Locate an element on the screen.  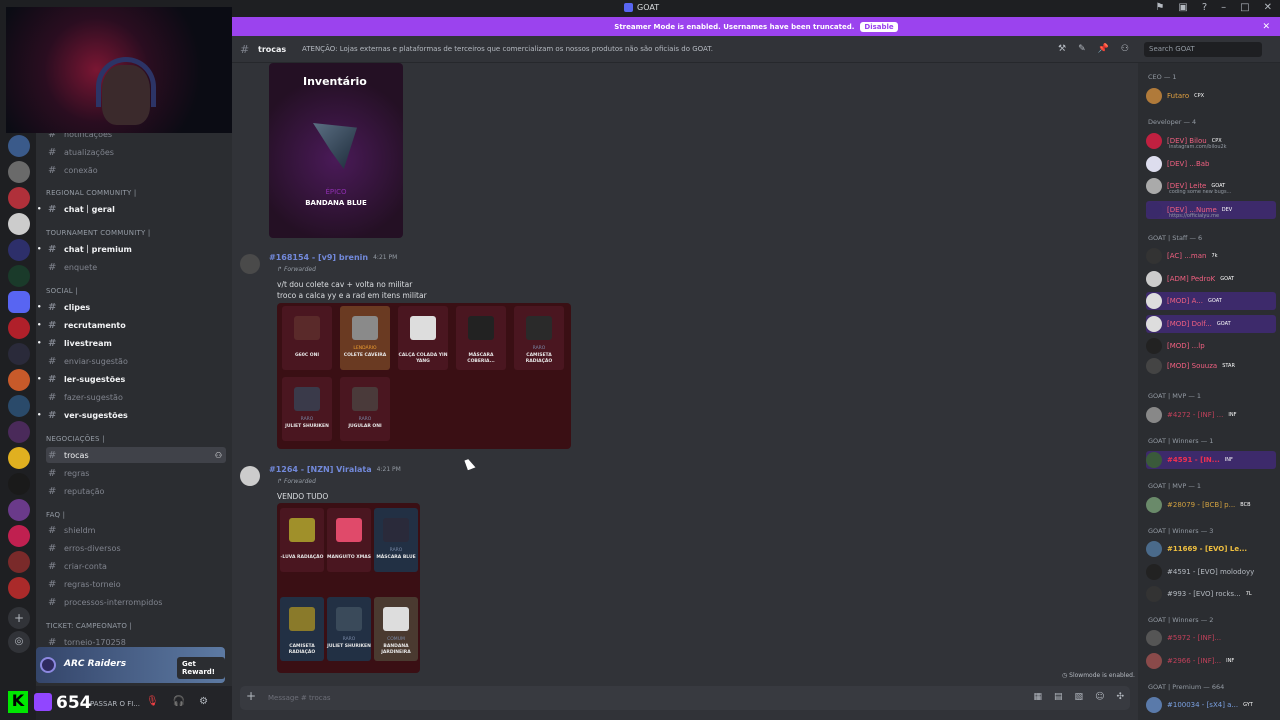
gift-icon: ▦ is located at coordinates (1038, 697).